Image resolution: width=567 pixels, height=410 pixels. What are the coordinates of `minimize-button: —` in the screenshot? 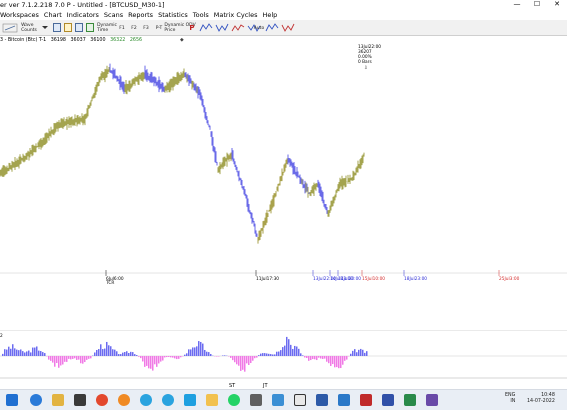 It's located at (517, 5).